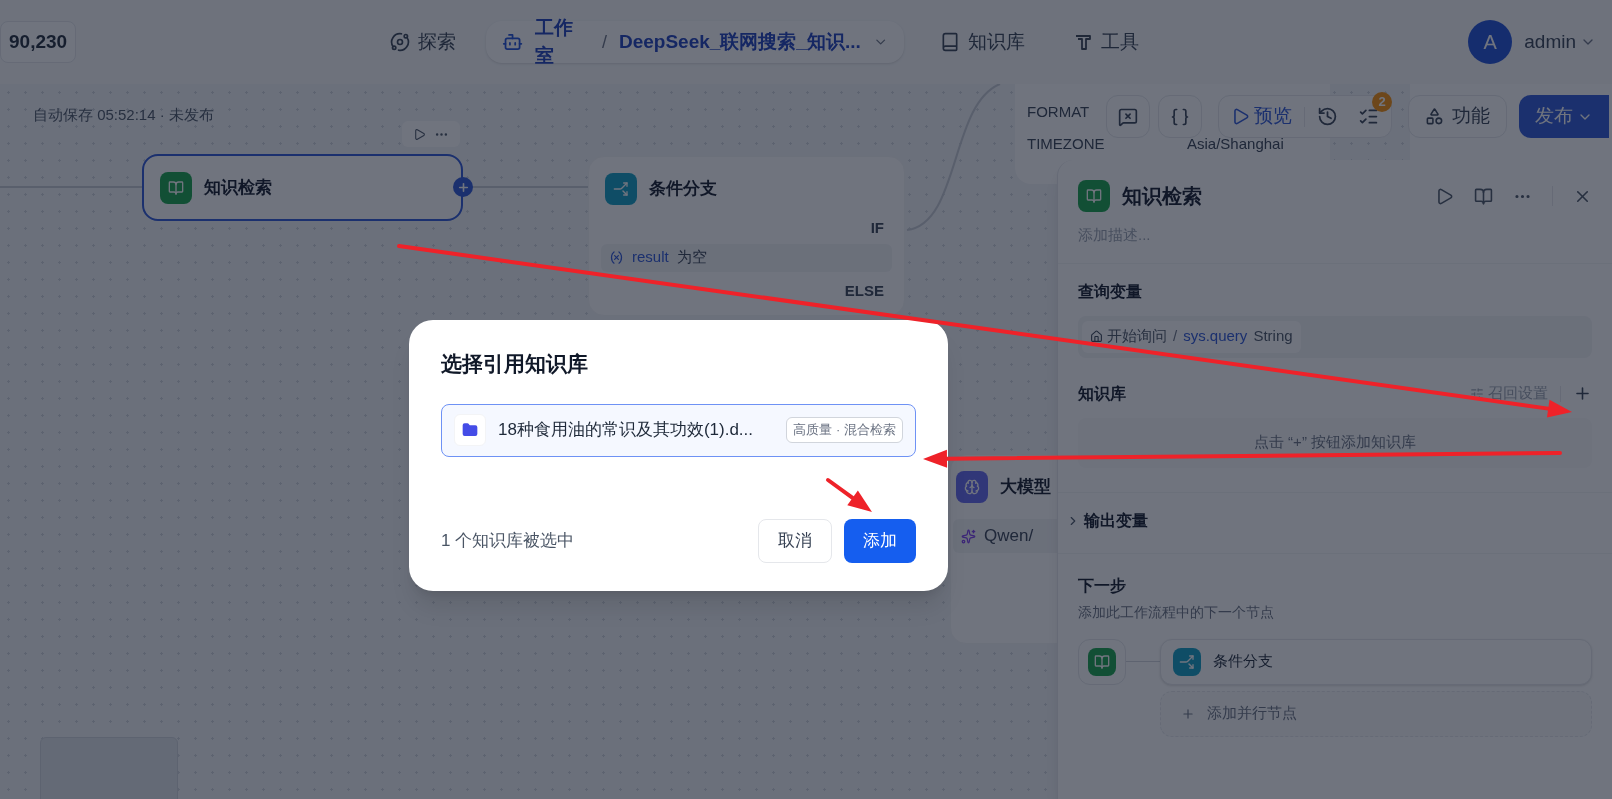 This screenshot has width=1612, height=799. Describe the element at coordinates (302, 187) in the screenshot. I see `workflow-node: 知识检索` at that location.